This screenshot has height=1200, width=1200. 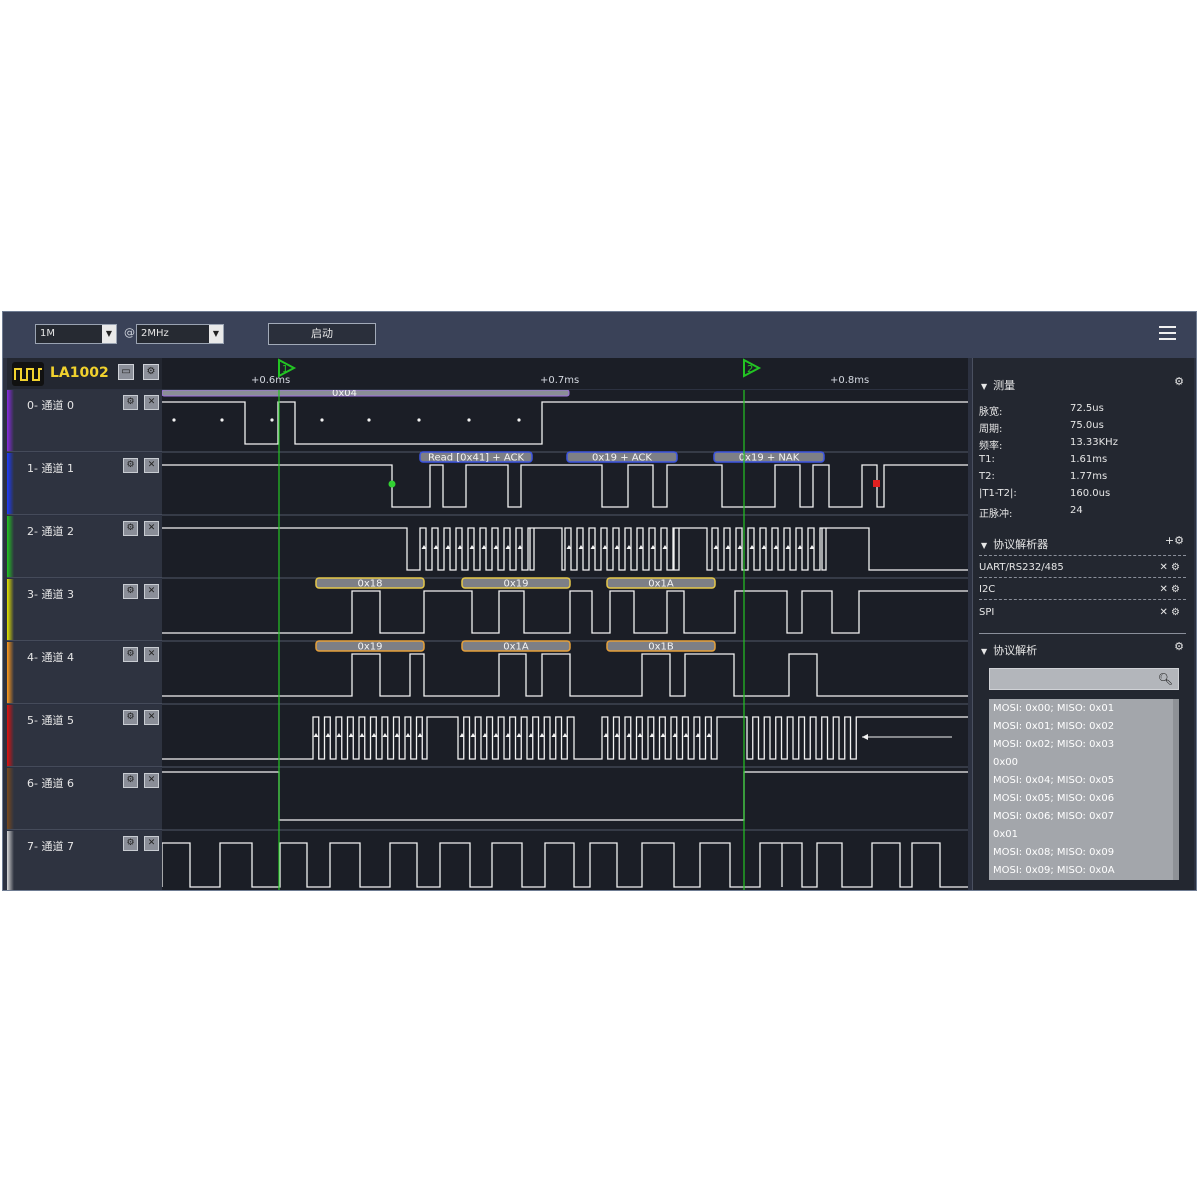 What do you see at coordinates (1081, 567) in the screenshot?
I see `analyzer-item-uart: UART/RS232/485 ✕ ⚙` at bounding box center [1081, 567].